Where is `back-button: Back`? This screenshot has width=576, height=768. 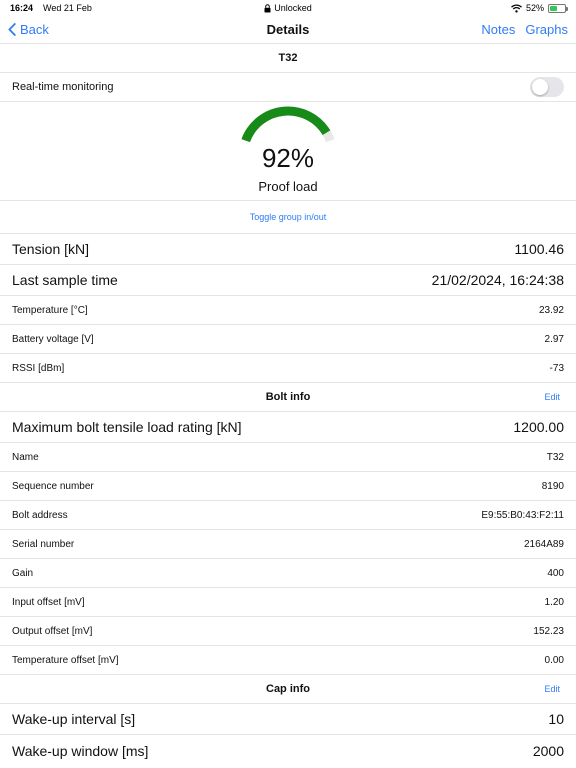 back-button: Back is located at coordinates (28, 29).